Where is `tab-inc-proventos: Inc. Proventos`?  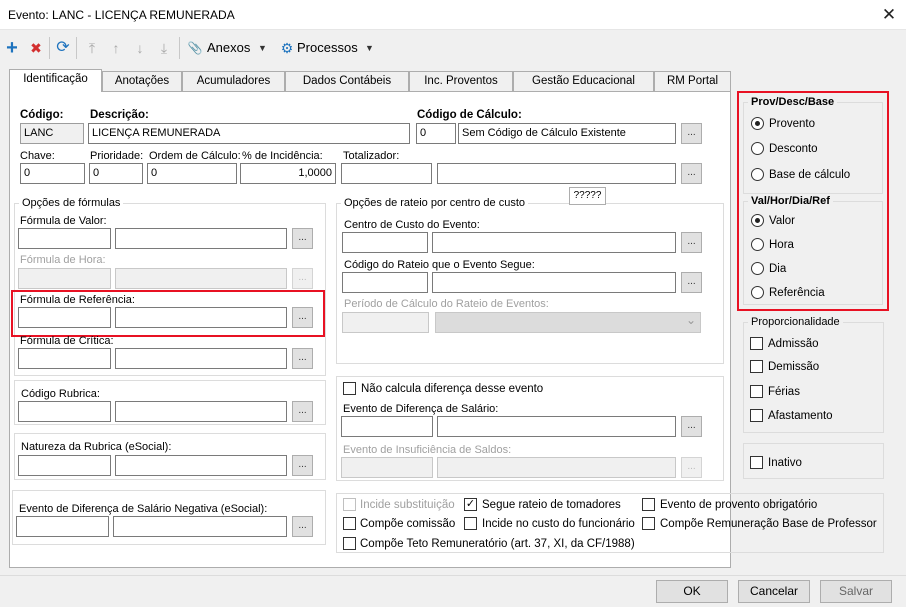
tab-inc-proventos: Inc. Proventos is located at coordinates (461, 81).